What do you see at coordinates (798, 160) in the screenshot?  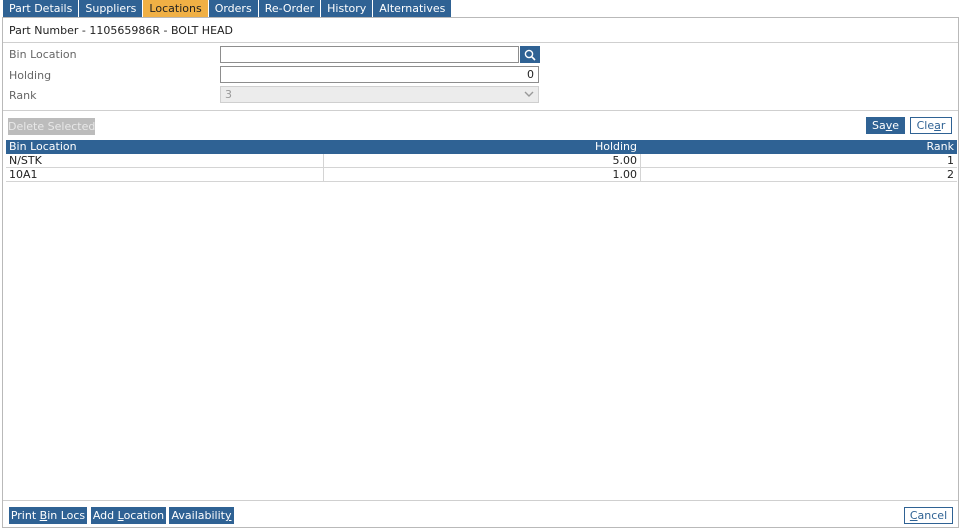 I see `cell-rank: 1` at bounding box center [798, 160].